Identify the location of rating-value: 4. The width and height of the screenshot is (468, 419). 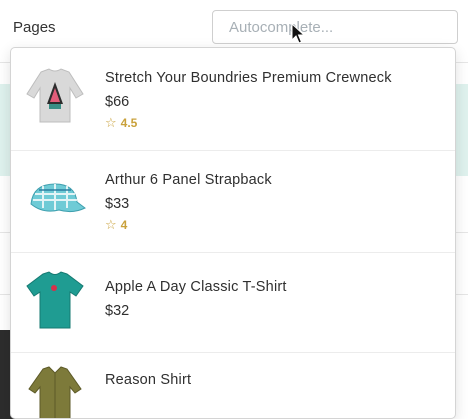
(124, 225).